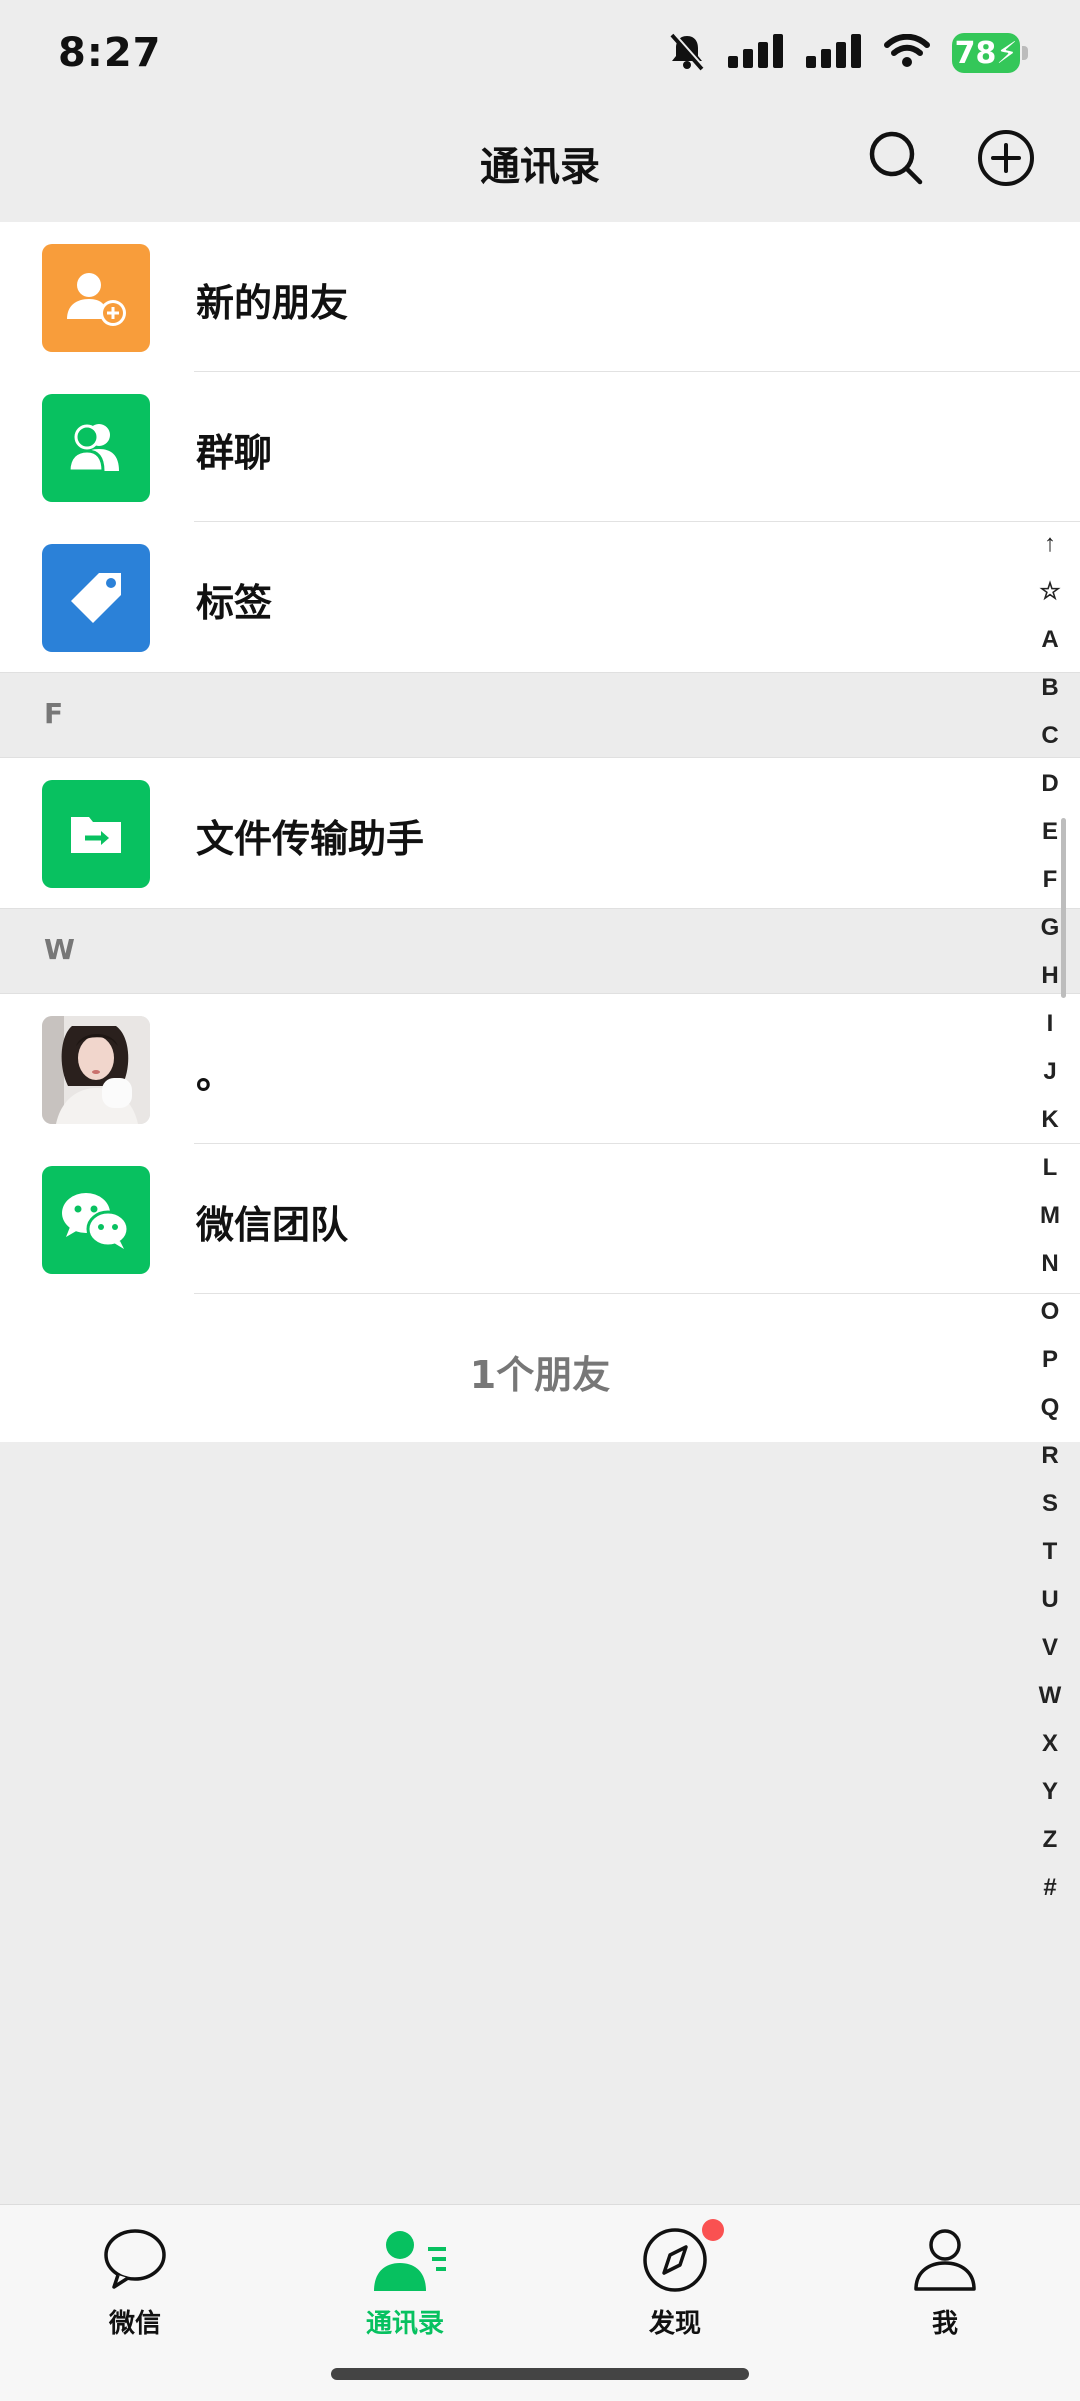  What do you see at coordinates (134, 2324) in the screenshot?
I see `tab-label: 微信` at bounding box center [134, 2324].